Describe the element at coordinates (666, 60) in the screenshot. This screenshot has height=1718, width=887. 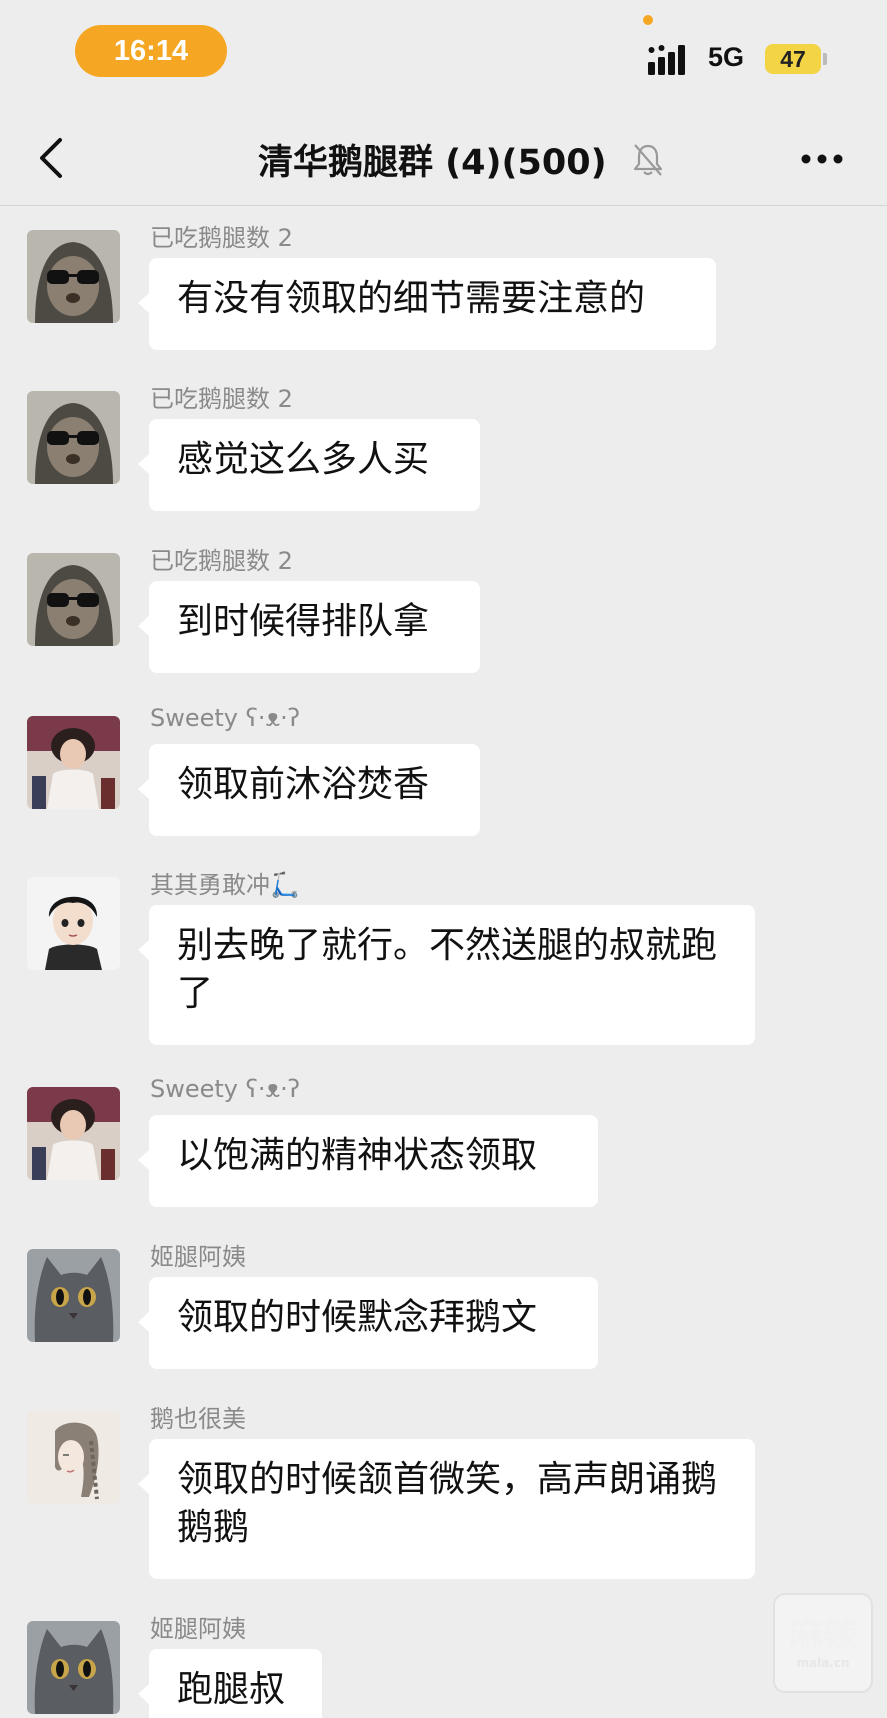
I see `signal-strength-icon` at that location.